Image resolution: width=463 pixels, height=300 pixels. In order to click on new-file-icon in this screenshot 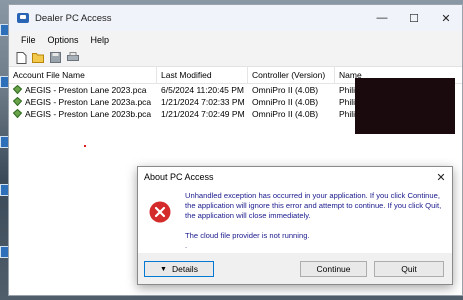, I will do `click(21, 57)`.